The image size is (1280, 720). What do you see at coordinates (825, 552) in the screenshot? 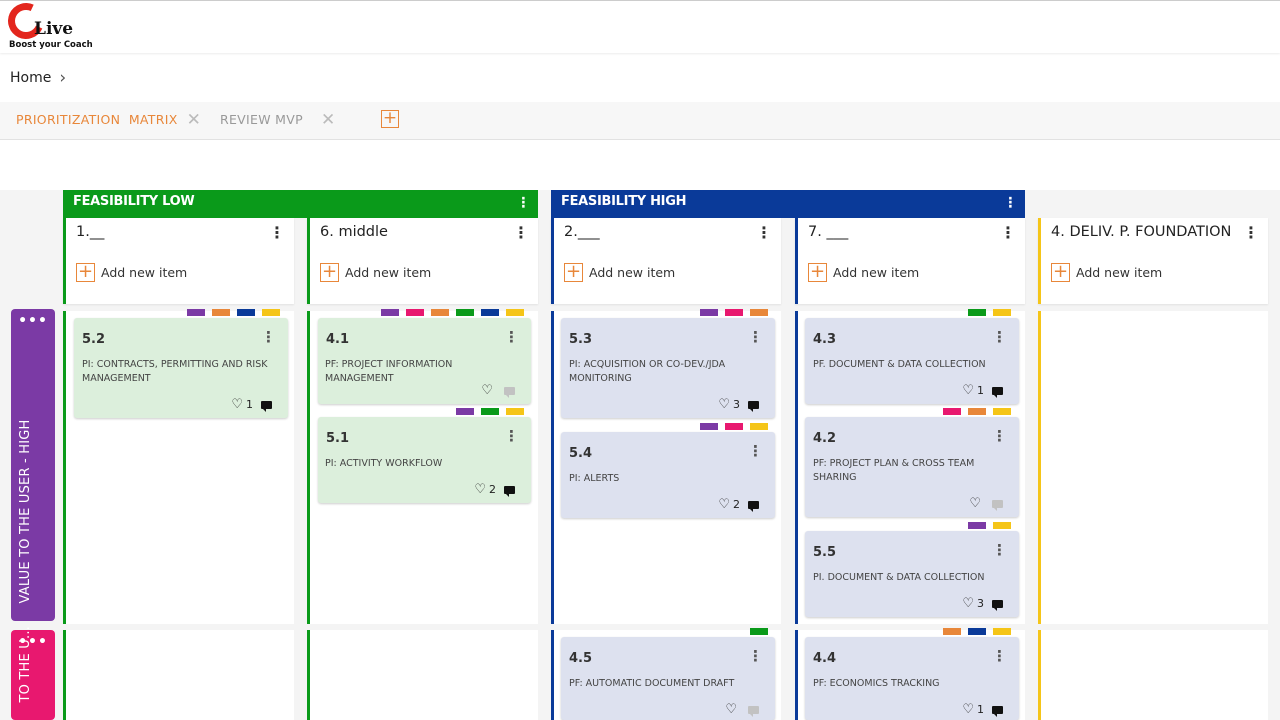
I see `card-id: 5.5` at bounding box center [825, 552].